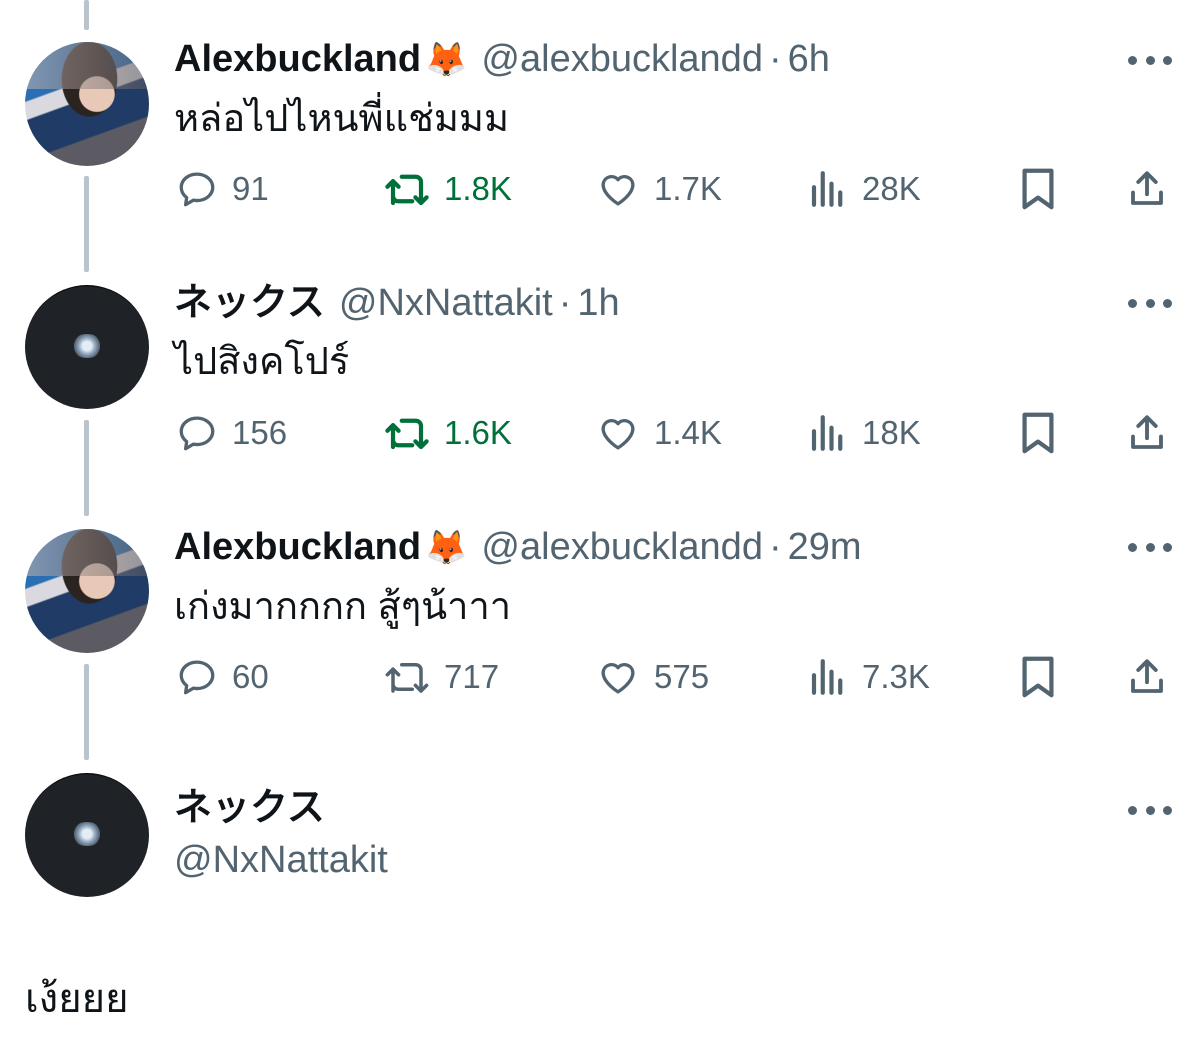 The width and height of the screenshot is (1200, 1064). I want to click on like-button: 1.4K, so click(659, 433).